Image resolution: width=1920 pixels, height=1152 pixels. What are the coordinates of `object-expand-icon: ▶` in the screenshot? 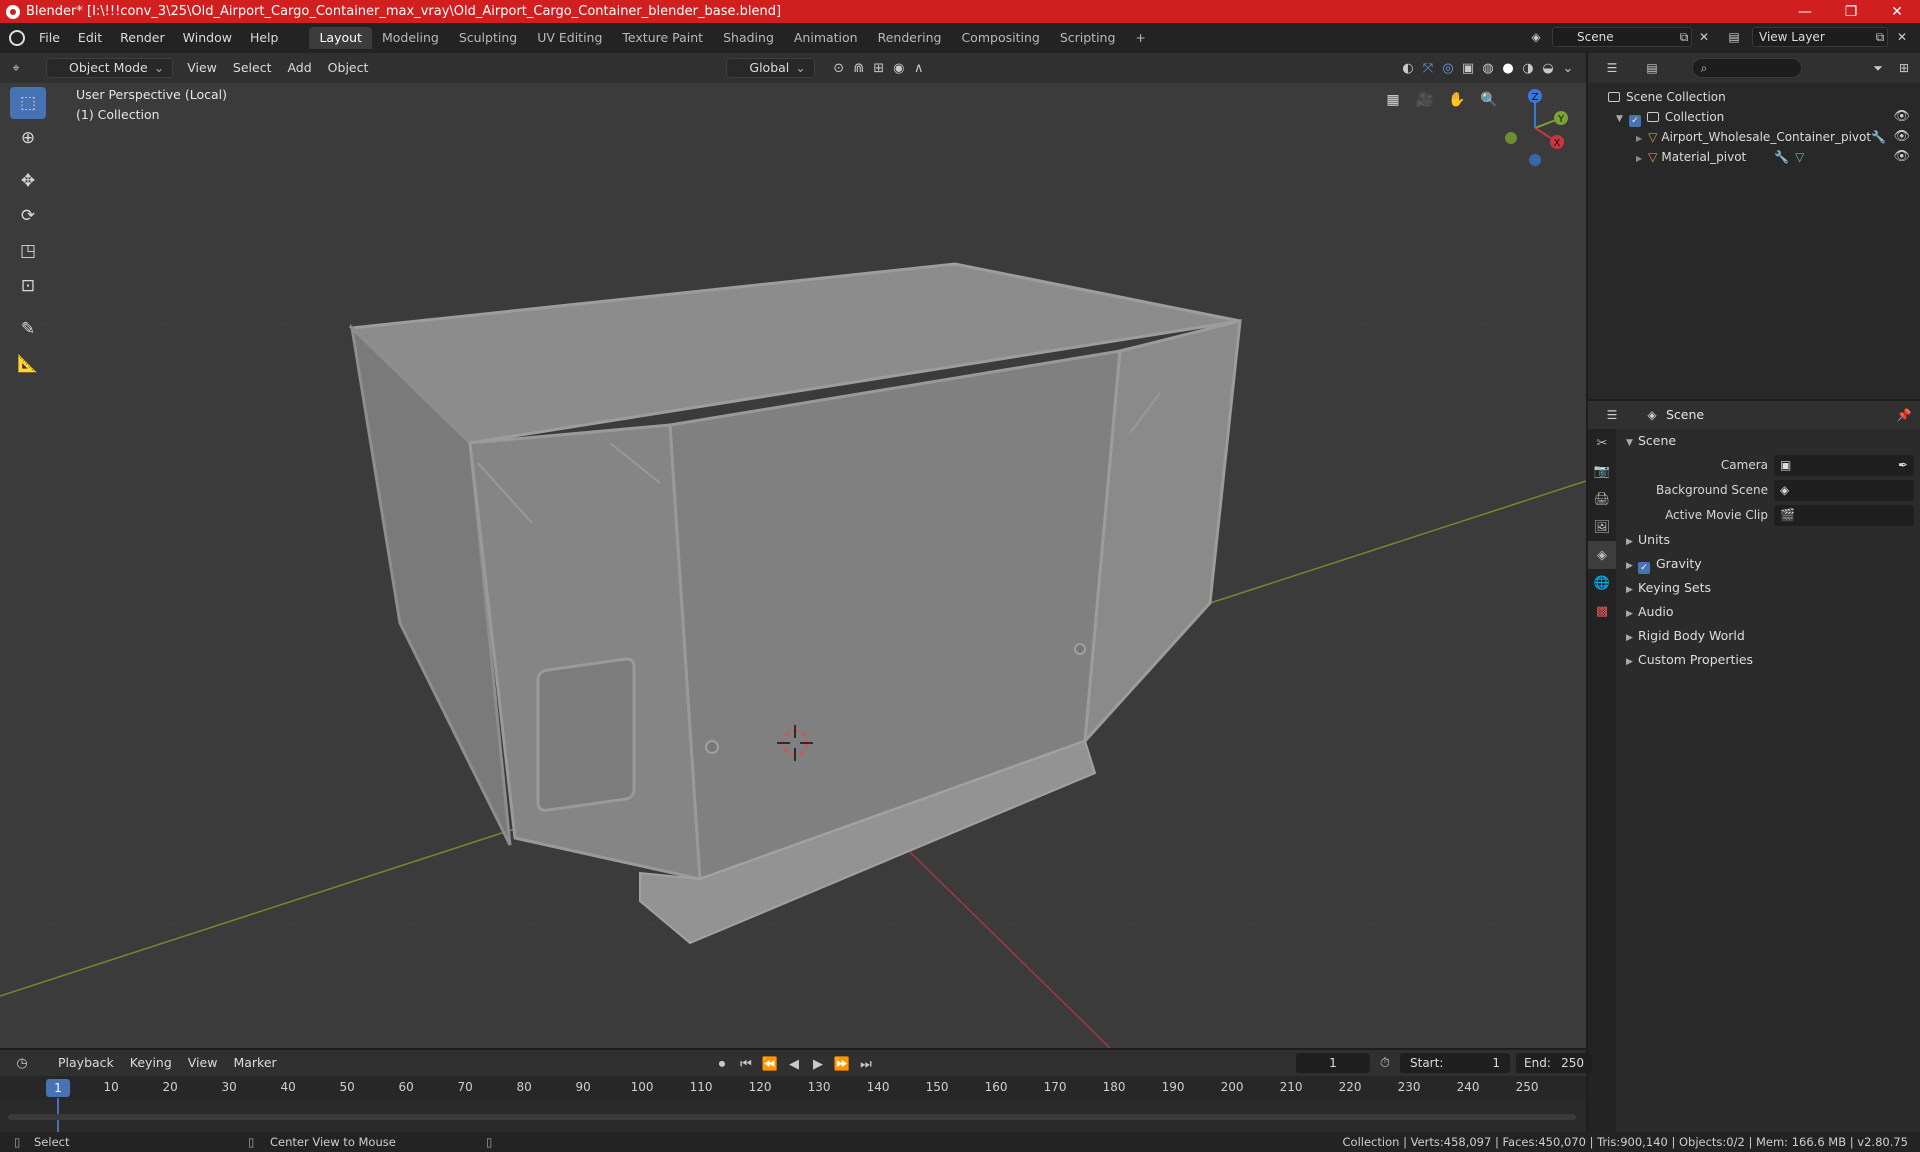 It's located at (1639, 158).